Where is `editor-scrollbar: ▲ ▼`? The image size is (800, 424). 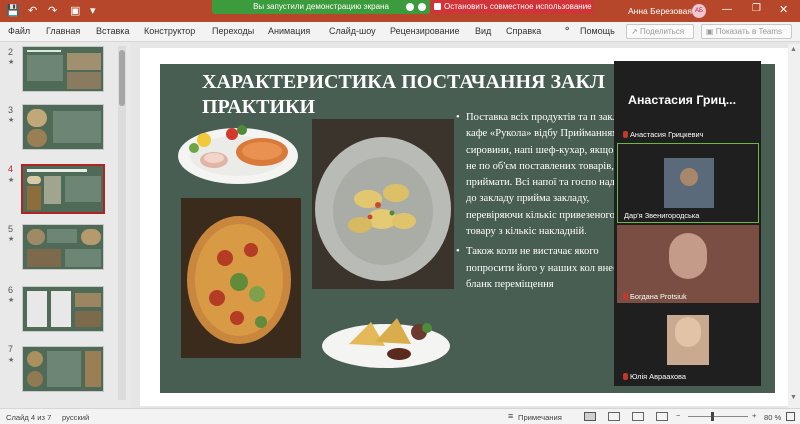 editor-scrollbar: ▲ ▼ is located at coordinates (794, 226).